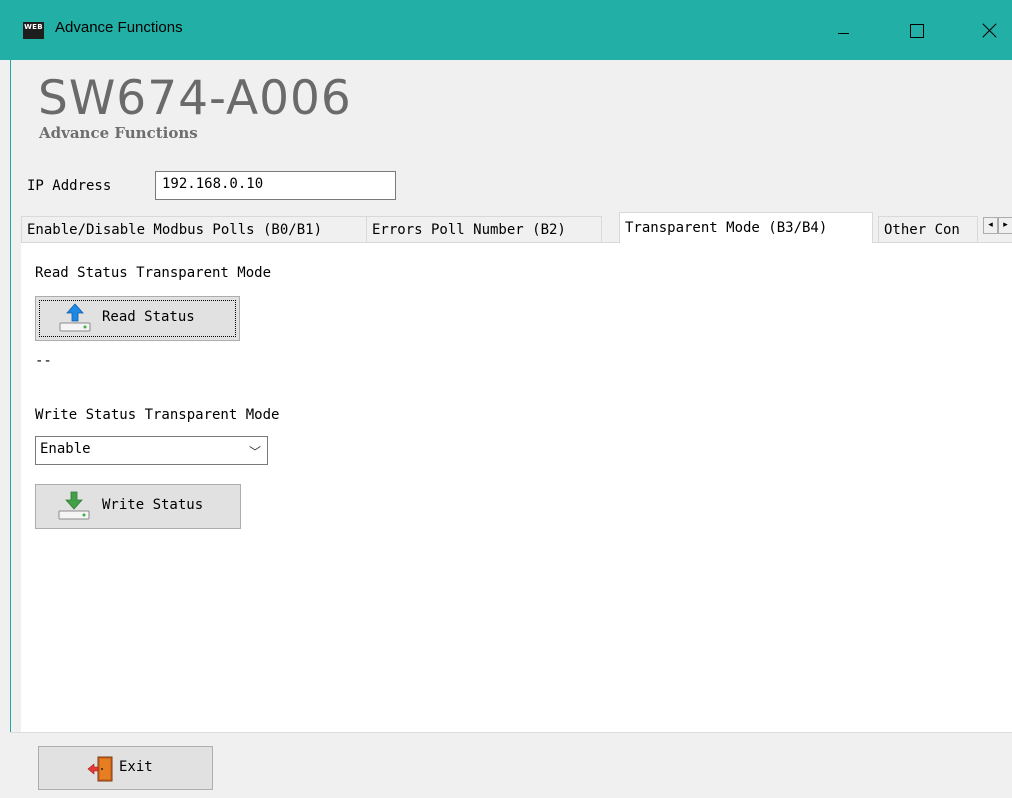 The width and height of the screenshot is (1012, 798). What do you see at coordinates (254, 452) in the screenshot?
I see `chevron-down-icon: ﹀` at bounding box center [254, 452].